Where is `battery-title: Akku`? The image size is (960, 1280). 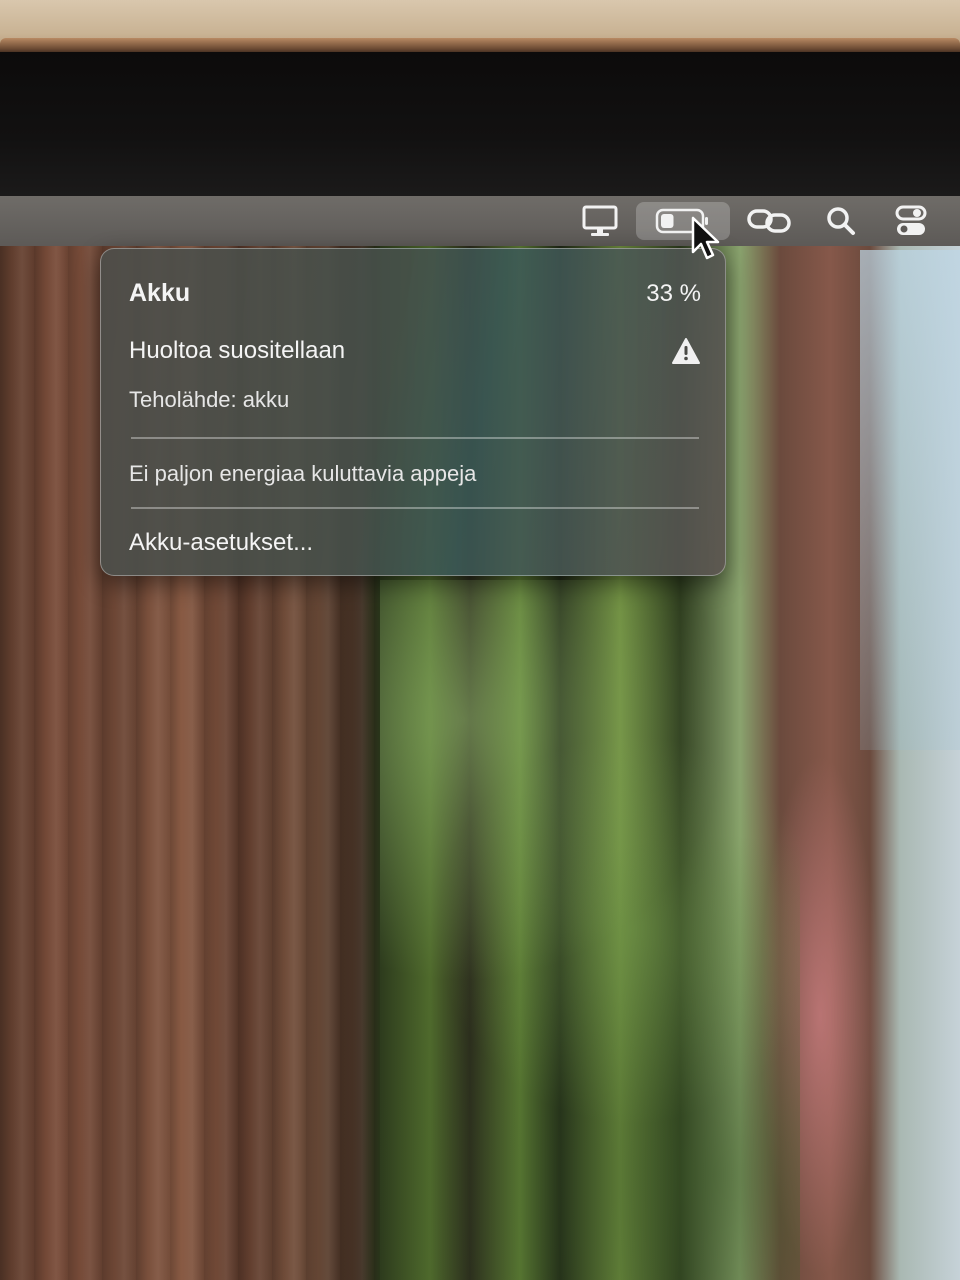 battery-title: Akku is located at coordinates (160, 293).